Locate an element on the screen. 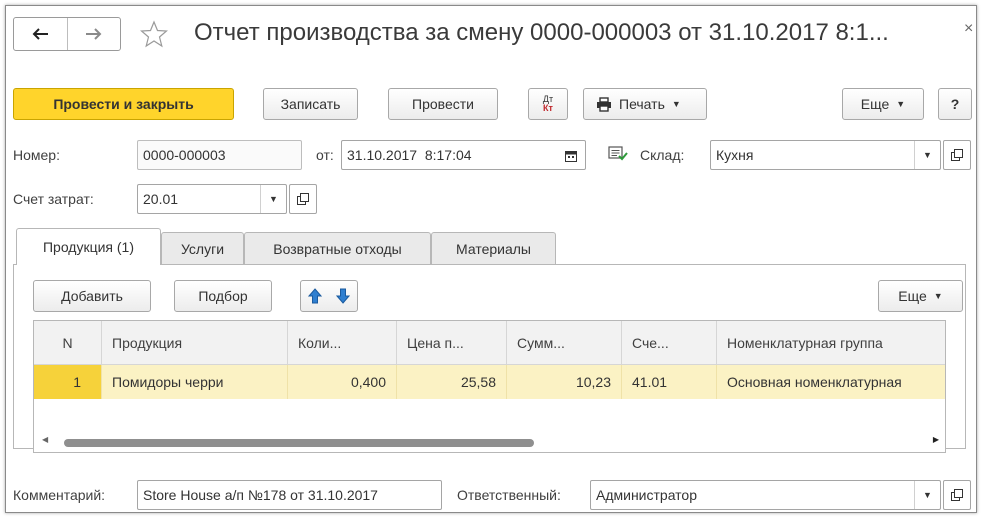  date-field: 31.10.2017 8:17:04 is located at coordinates (463, 155).